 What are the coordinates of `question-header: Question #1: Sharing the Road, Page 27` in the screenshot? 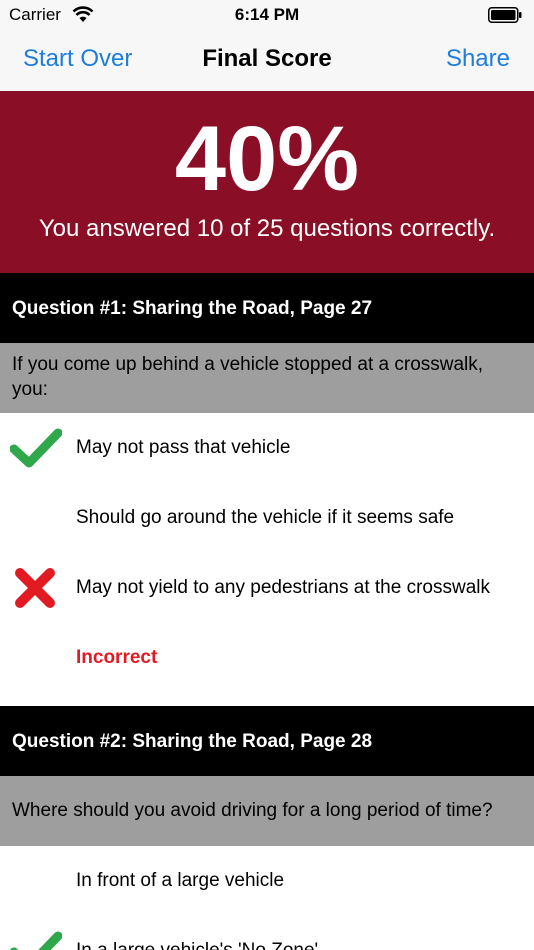 It's located at (267, 308).